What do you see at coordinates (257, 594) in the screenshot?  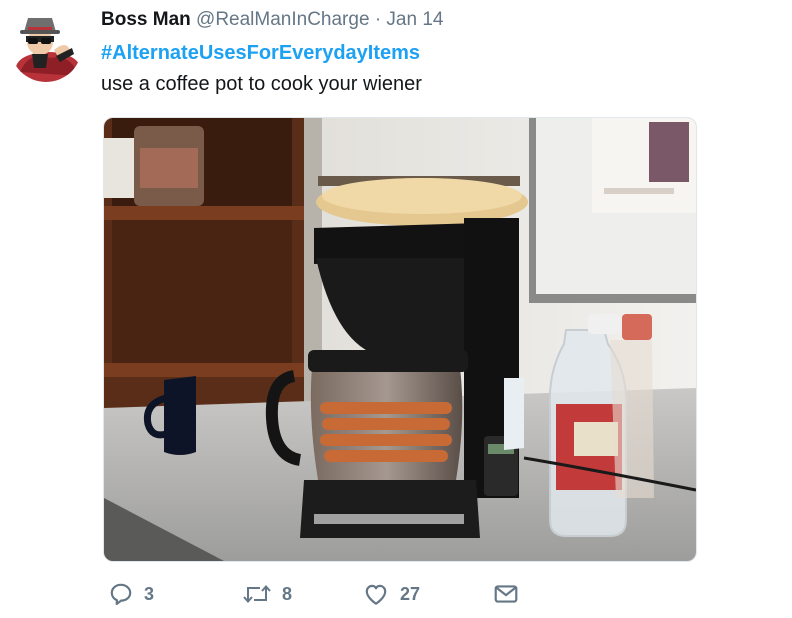 I see `retweet-icon` at bounding box center [257, 594].